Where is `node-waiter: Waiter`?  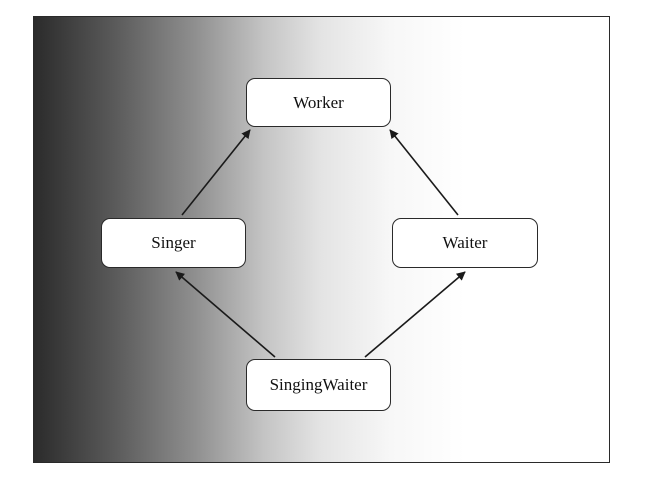
node-waiter: Waiter is located at coordinates (465, 243).